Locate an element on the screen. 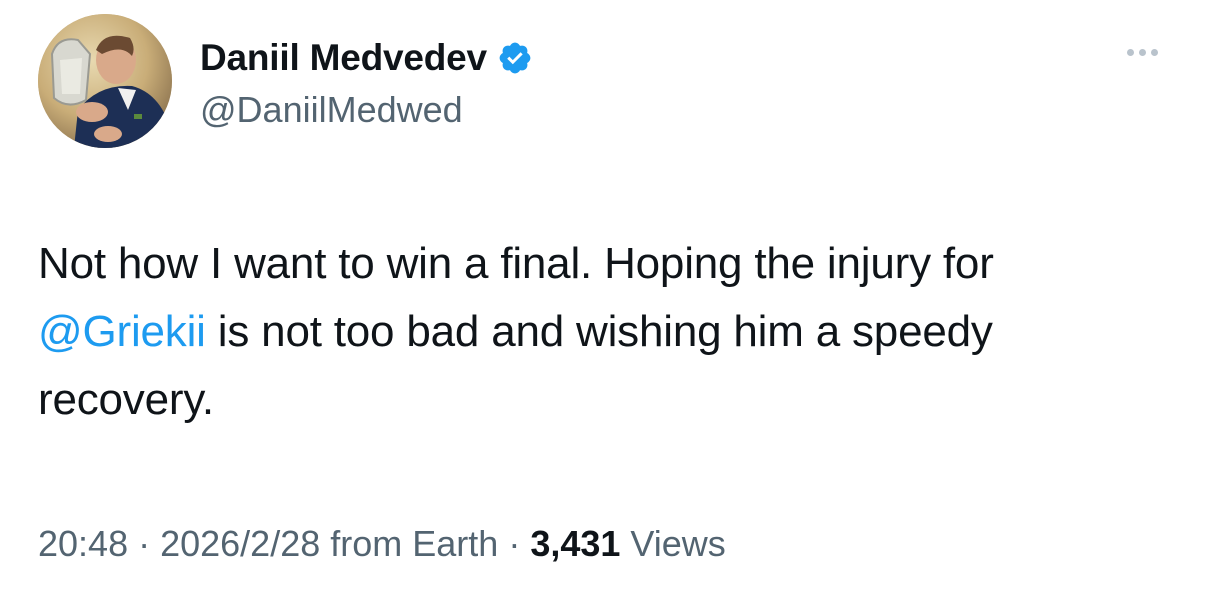 This screenshot has height=594, width=1206. views-count: 3,431 is located at coordinates (575, 543).